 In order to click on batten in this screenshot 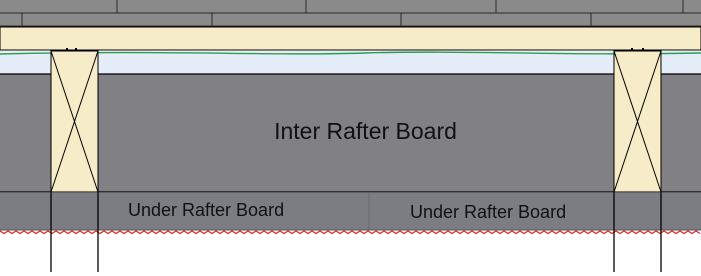, I will do `click(350, 38)`.